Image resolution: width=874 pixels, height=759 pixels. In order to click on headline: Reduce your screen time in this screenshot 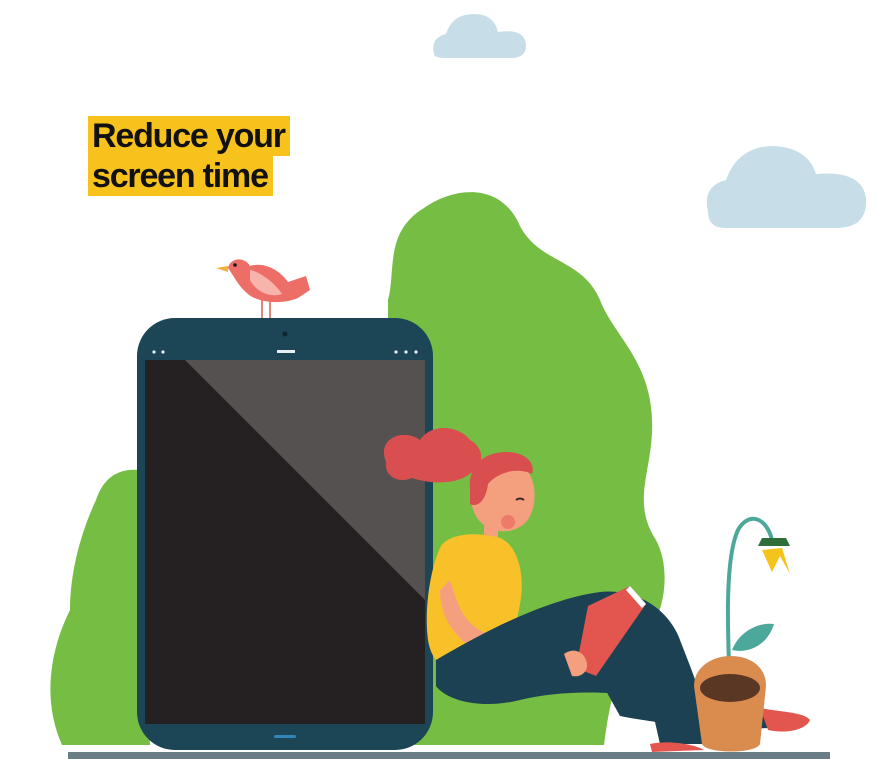, I will do `click(189, 156)`.